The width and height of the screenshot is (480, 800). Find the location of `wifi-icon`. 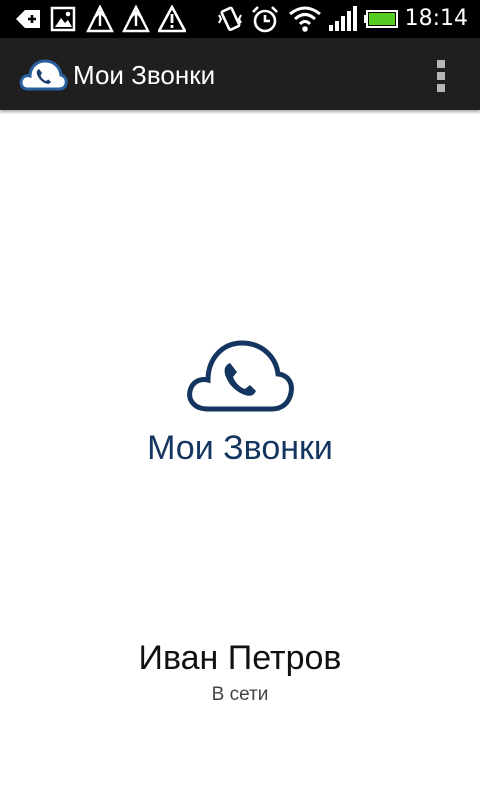

wifi-icon is located at coordinates (305, 19).